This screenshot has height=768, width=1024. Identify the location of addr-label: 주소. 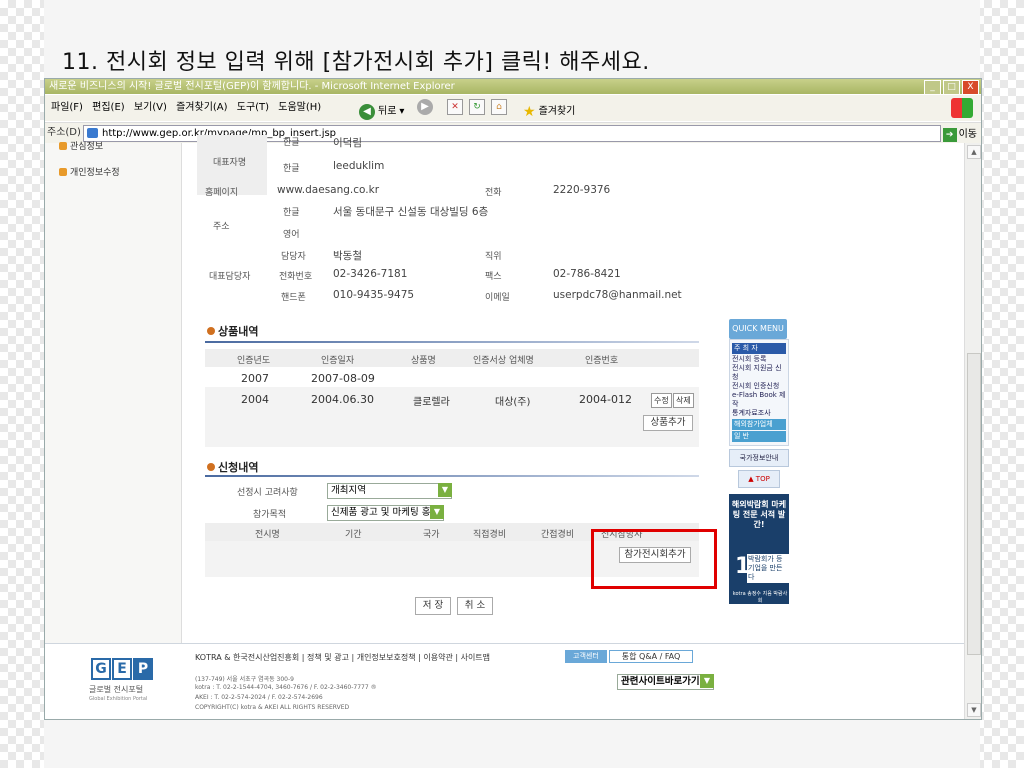
(221, 227).